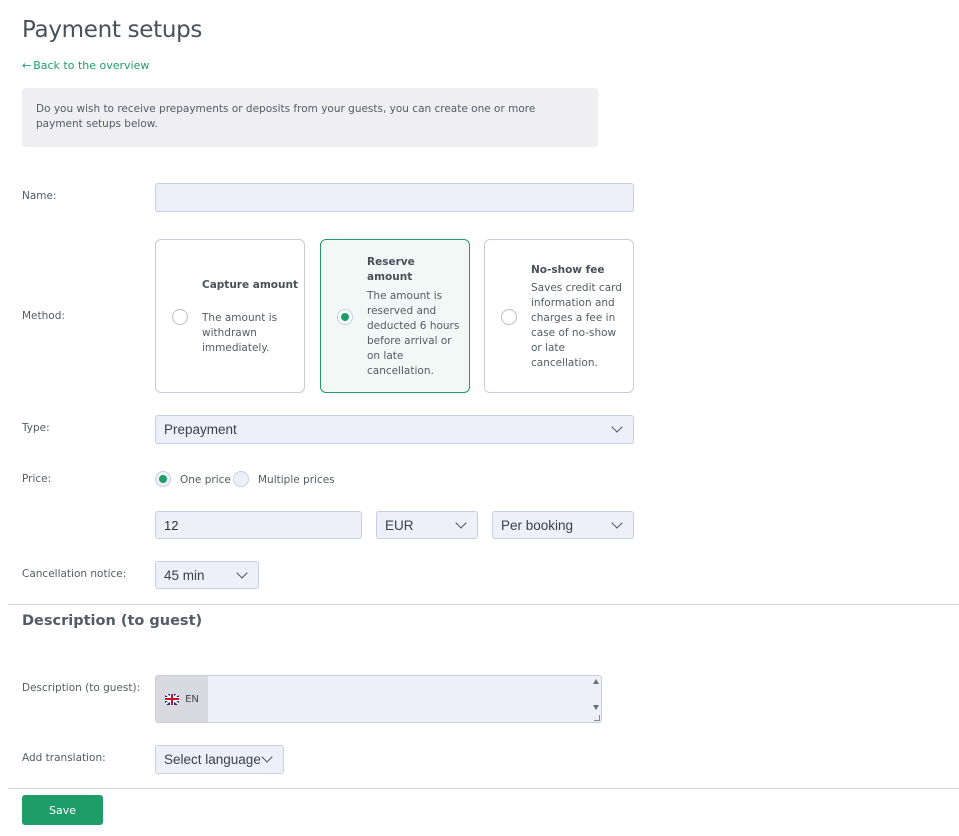 The image size is (959, 836). I want to click on description-label: Description (to guest):, so click(81, 688).